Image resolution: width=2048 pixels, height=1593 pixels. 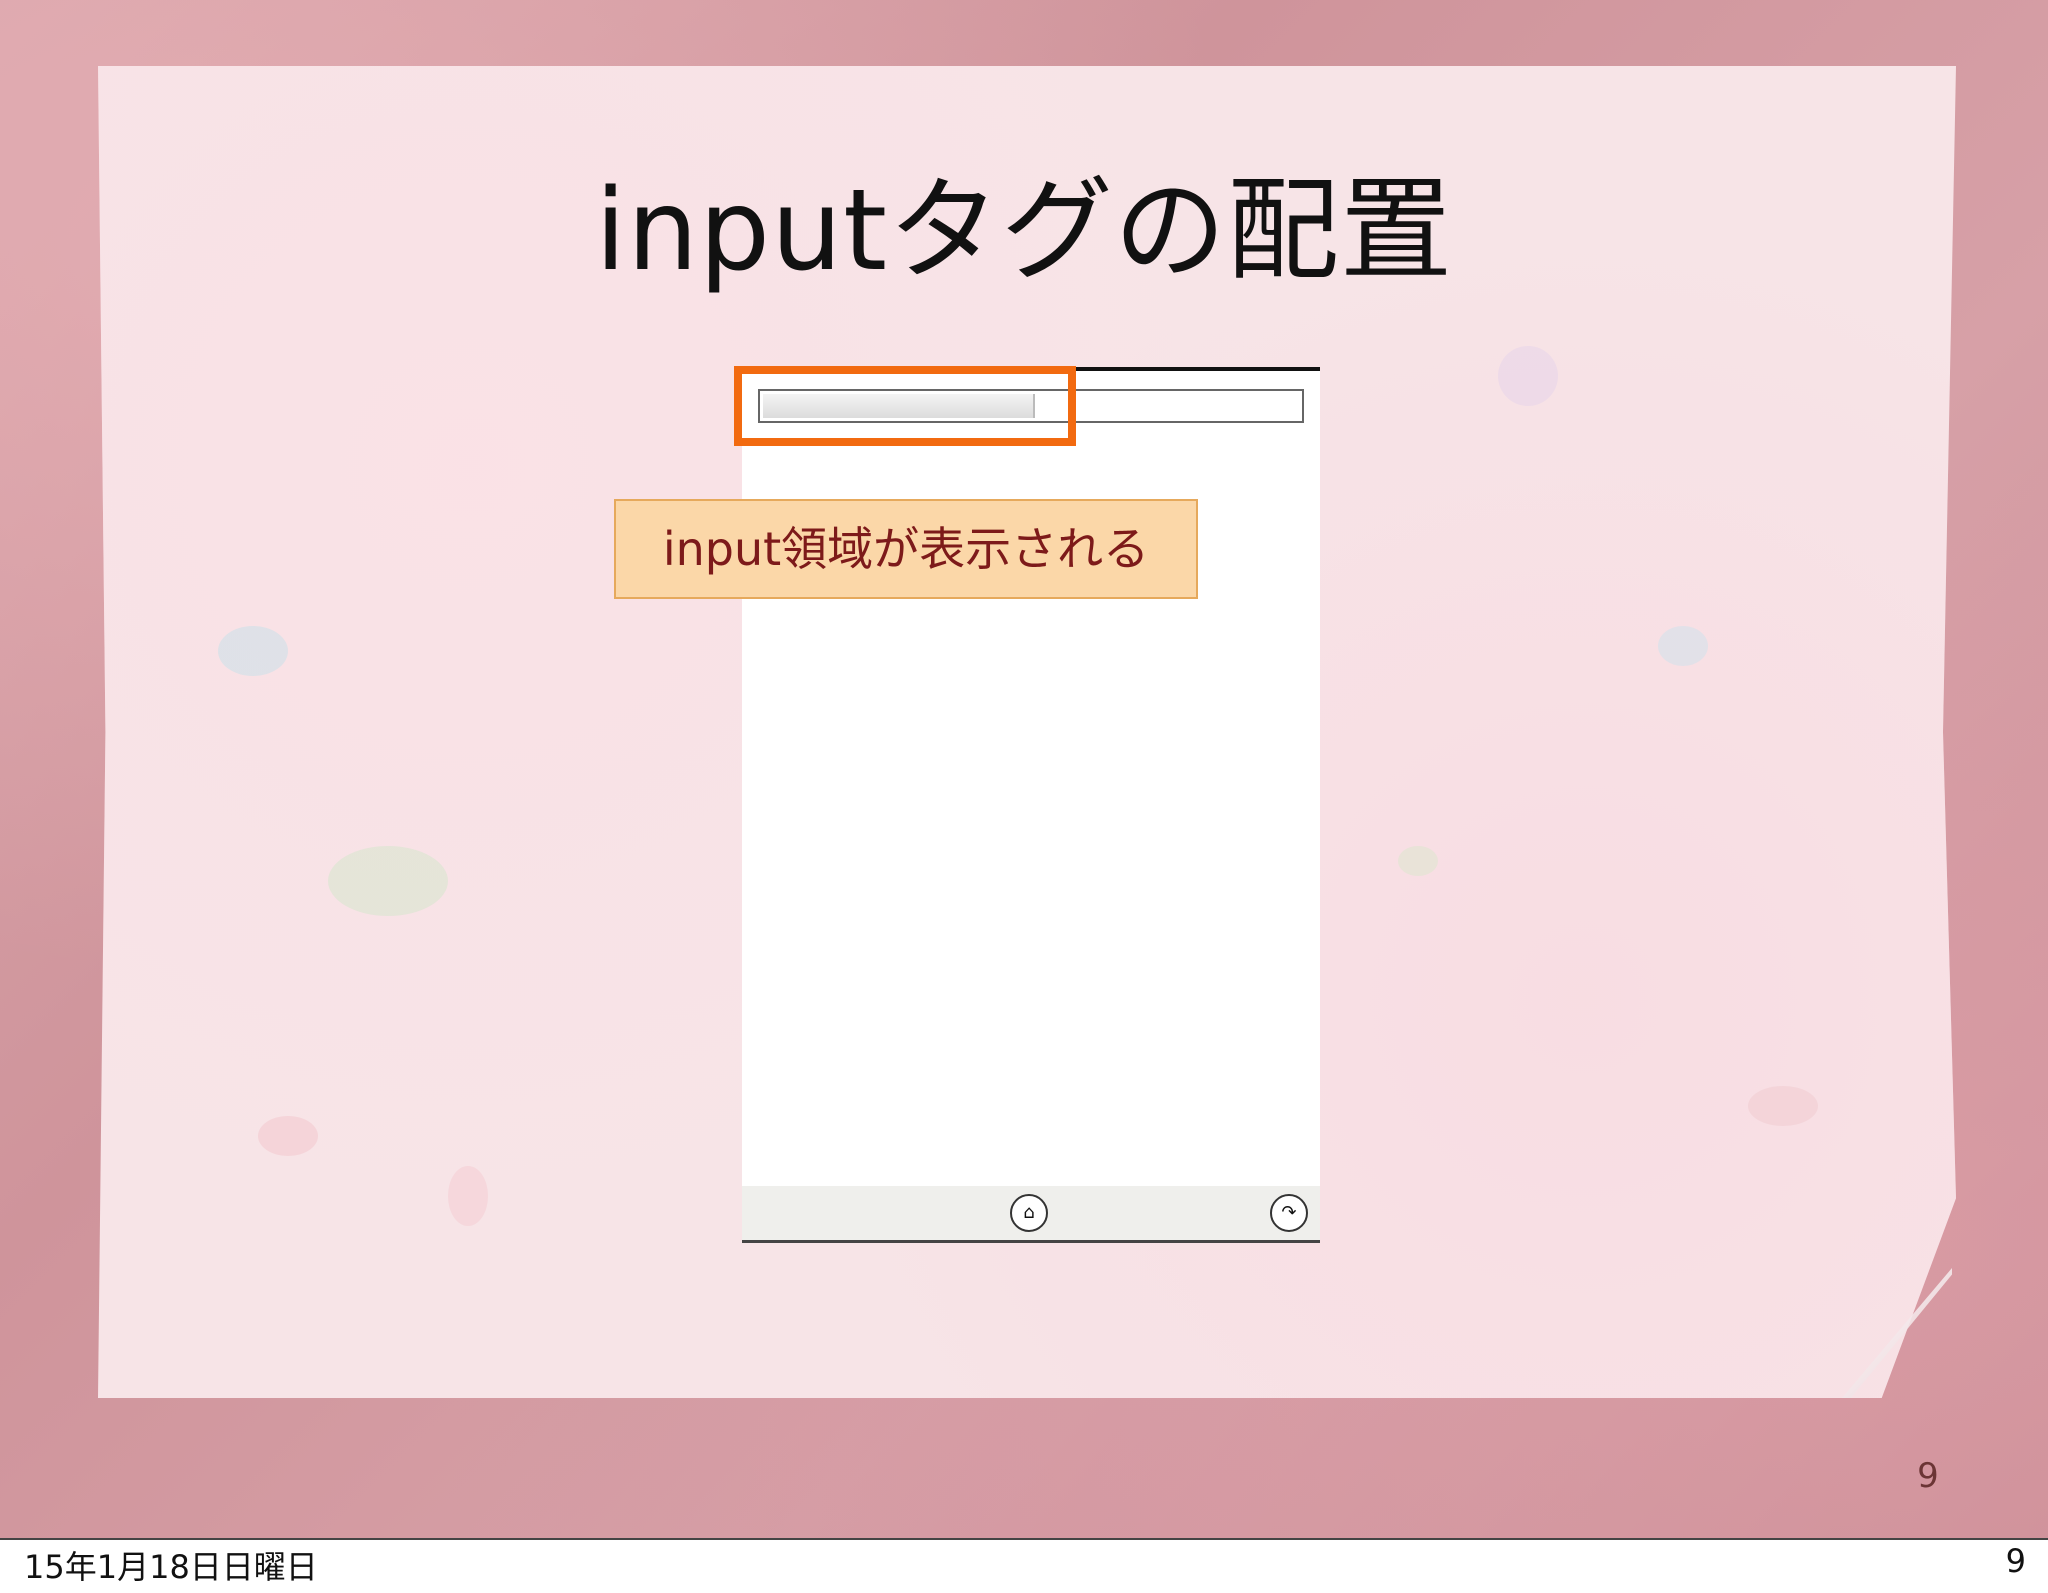 What do you see at coordinates (171, 1567) in the screenshot?
I see `footer-date: 15年1月18日日曜日` at bounding box center [171, 1567].